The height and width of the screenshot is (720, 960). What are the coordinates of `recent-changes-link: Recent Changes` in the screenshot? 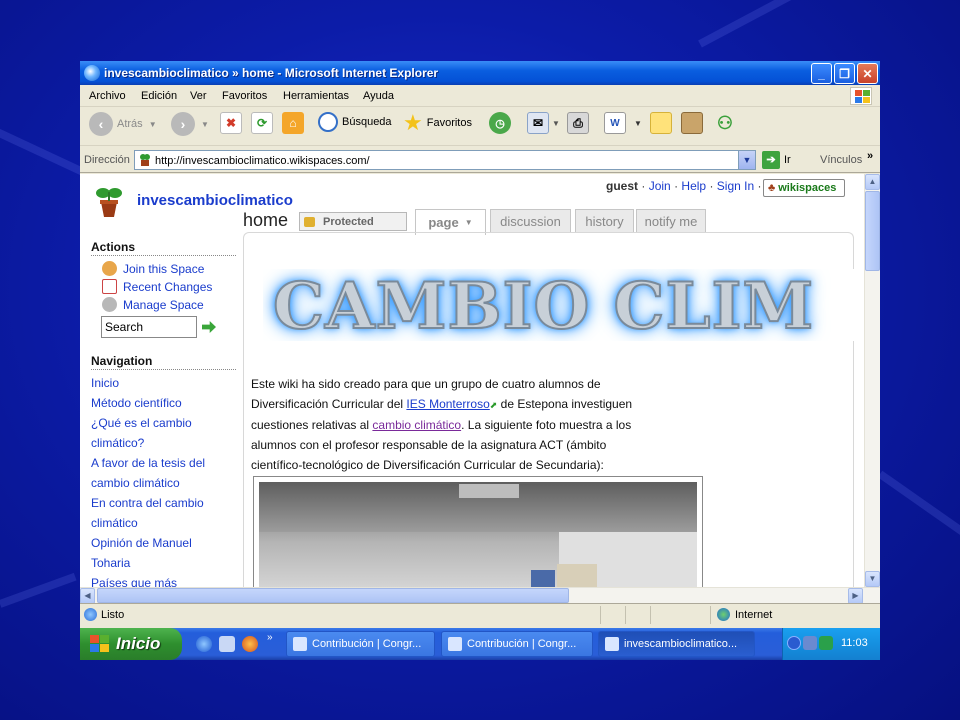 It's located at (157, 286).